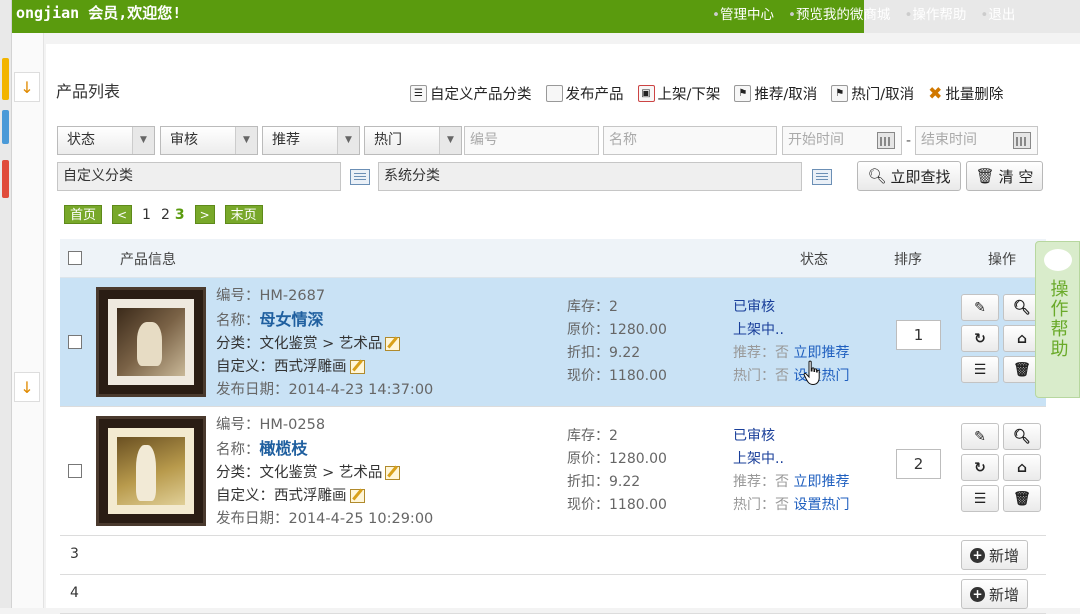  What do you see at coordinates (88, 91) in the screenshot?
I see `page-title: 产品列表` at bounding box center [88, 91].